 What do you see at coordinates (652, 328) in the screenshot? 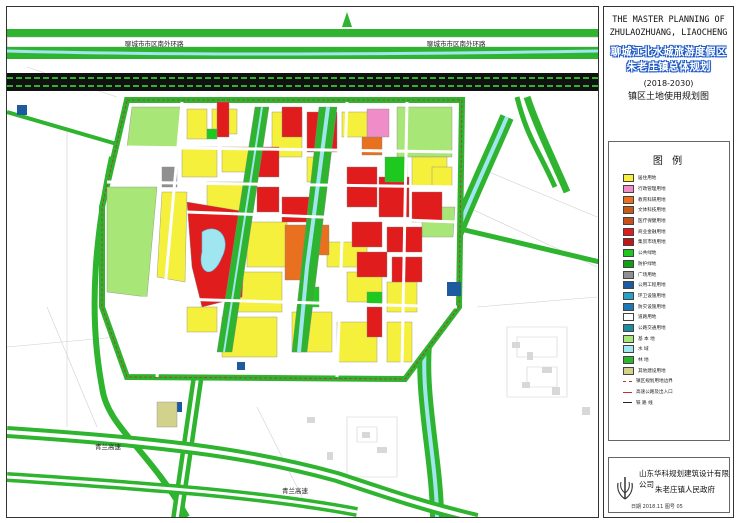
I see `legend-label: 公路交通用地` at bounding box center [652, 328].